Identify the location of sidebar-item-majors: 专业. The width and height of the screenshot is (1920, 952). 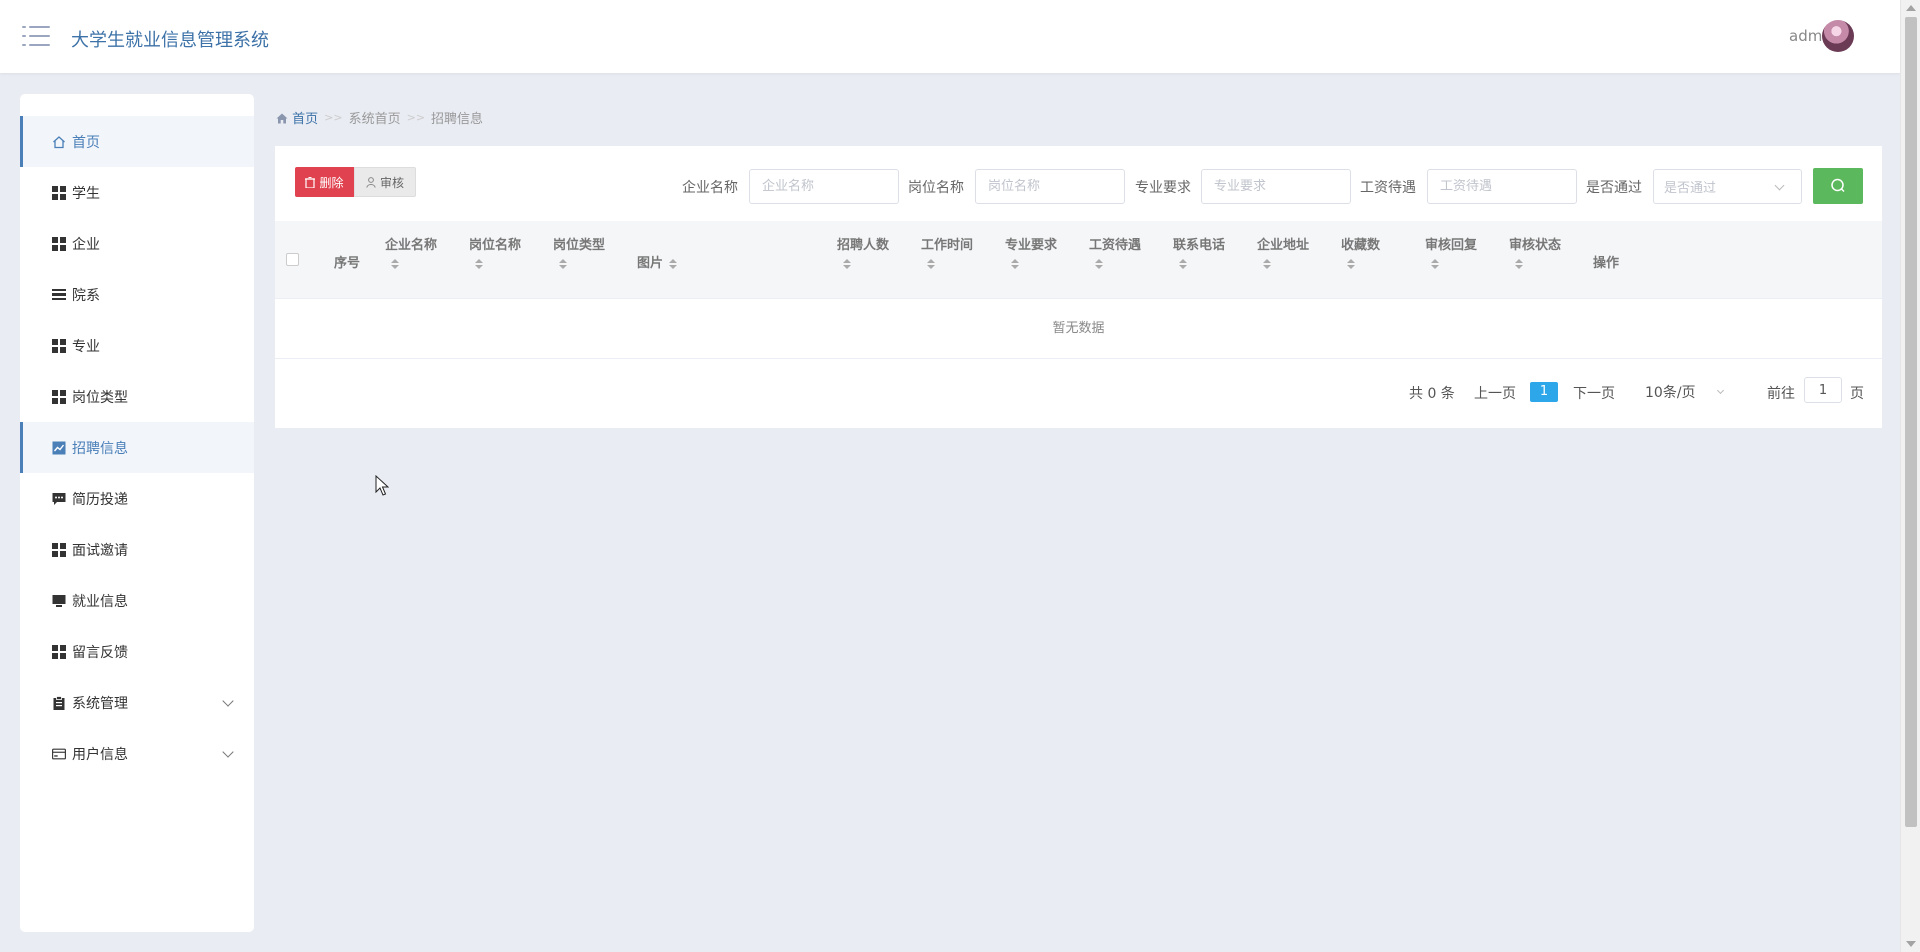
(137, 345).